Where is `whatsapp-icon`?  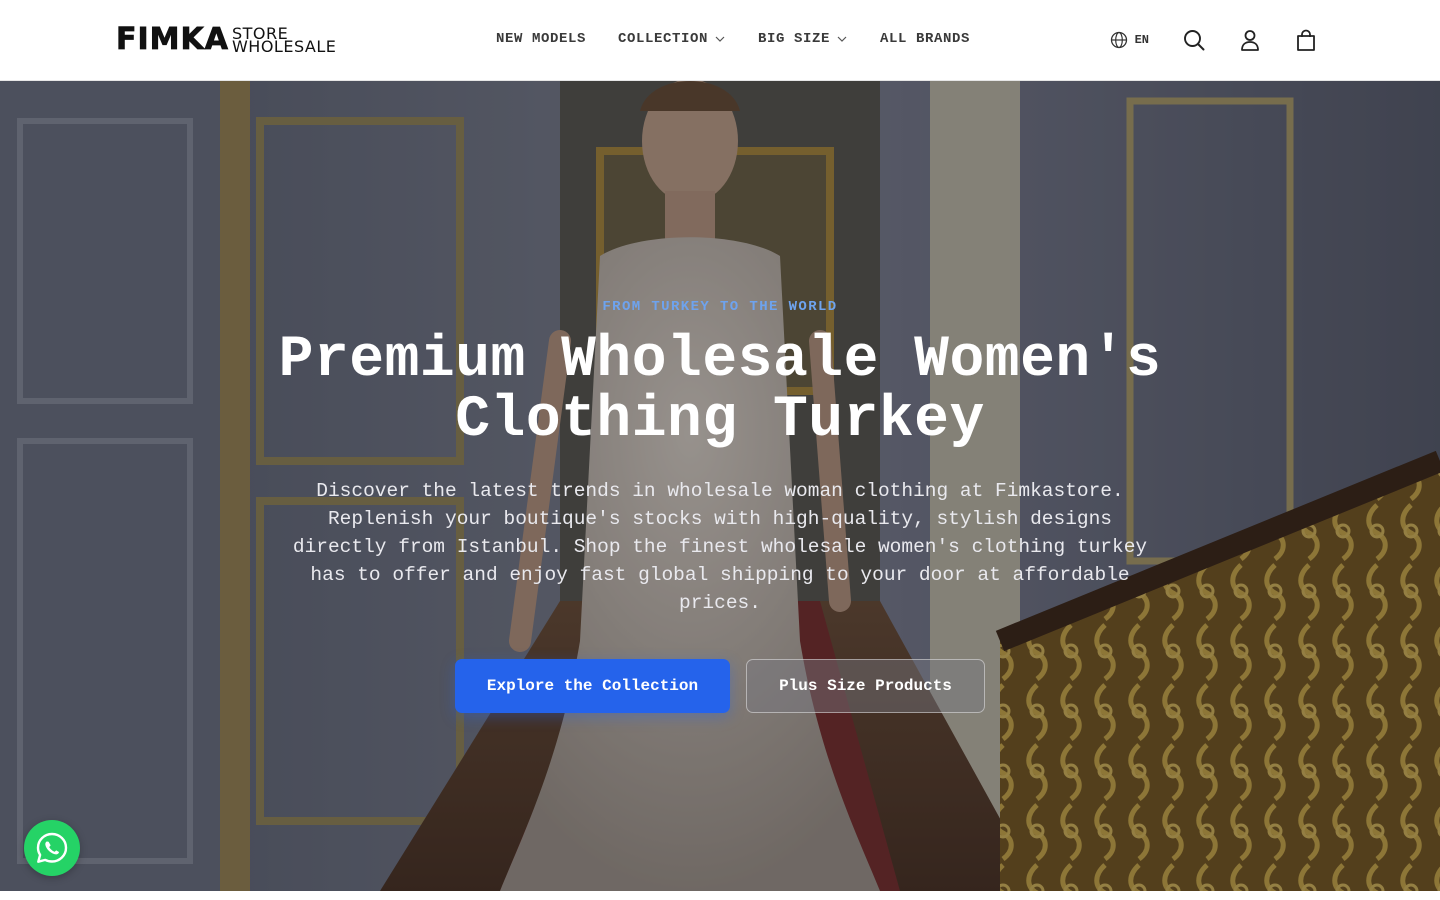
whatsapp-icon is located at coordinates (52, 847).